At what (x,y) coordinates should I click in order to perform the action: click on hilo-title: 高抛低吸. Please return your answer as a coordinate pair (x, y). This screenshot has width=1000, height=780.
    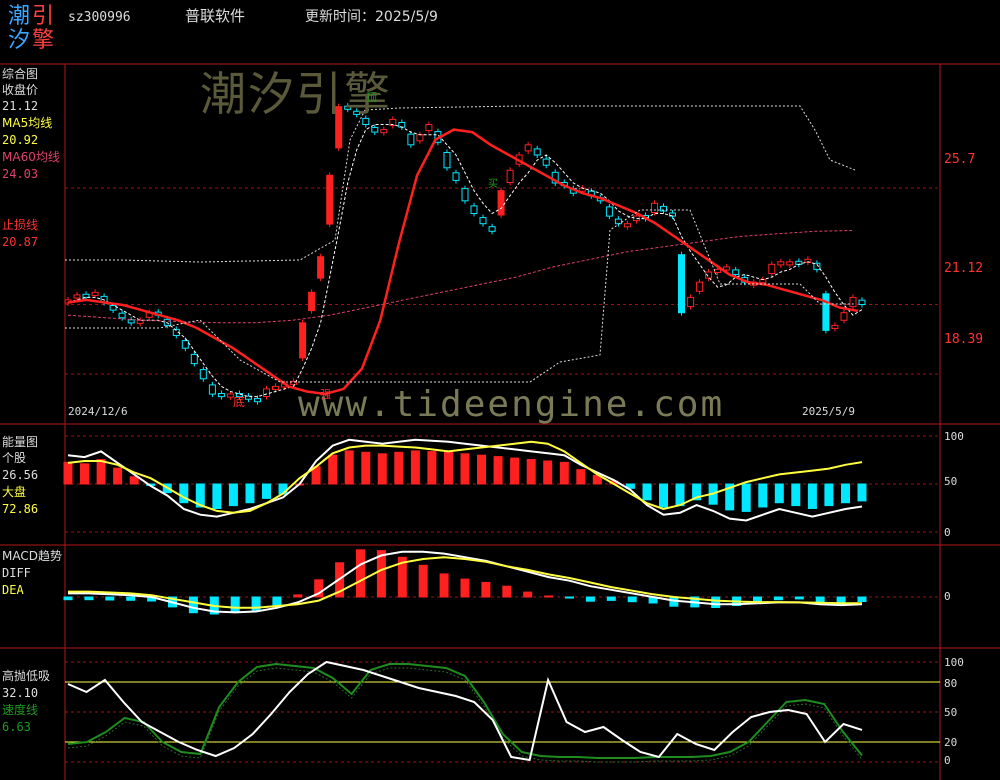
    Looking at the image, I should click on (26, 676).